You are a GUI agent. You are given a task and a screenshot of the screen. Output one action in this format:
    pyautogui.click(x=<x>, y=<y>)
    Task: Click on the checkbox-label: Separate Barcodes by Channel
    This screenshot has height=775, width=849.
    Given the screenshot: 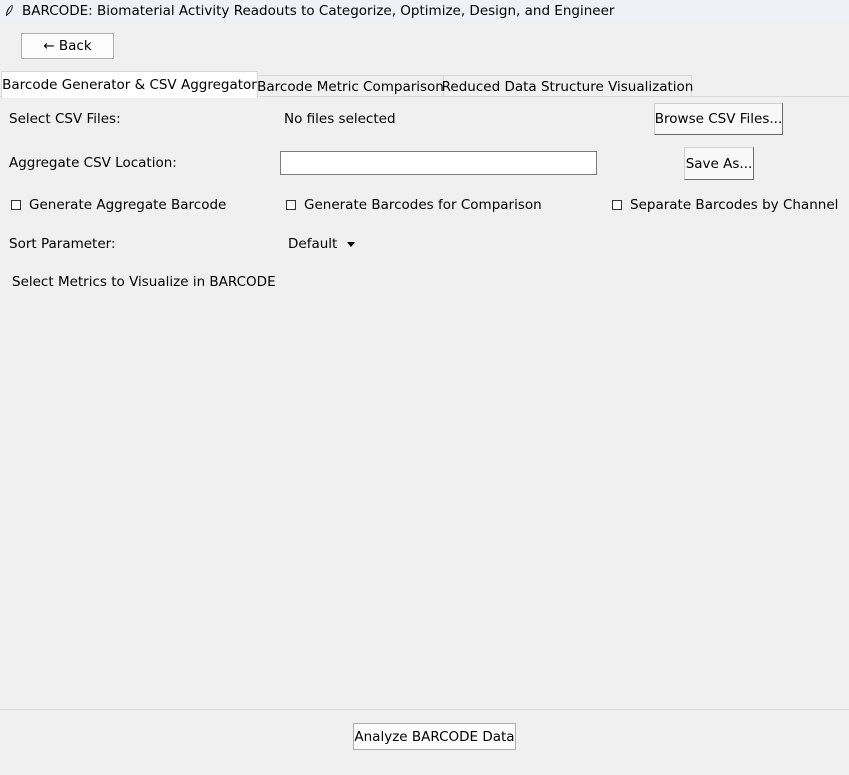 What is the action you would take?
    pyautogui.click(x=734, y=205)
    